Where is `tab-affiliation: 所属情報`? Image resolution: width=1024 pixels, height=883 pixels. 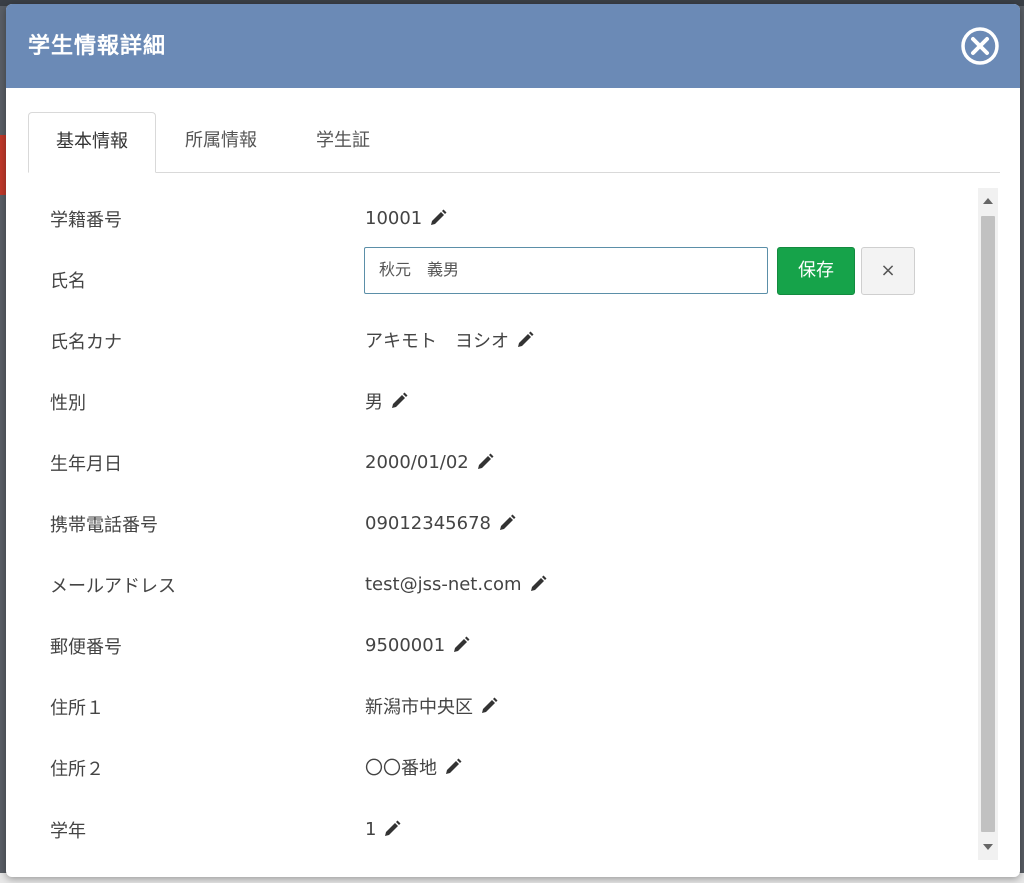 tab-affiliation: 所属情報 is located at coordinates (221, 141).